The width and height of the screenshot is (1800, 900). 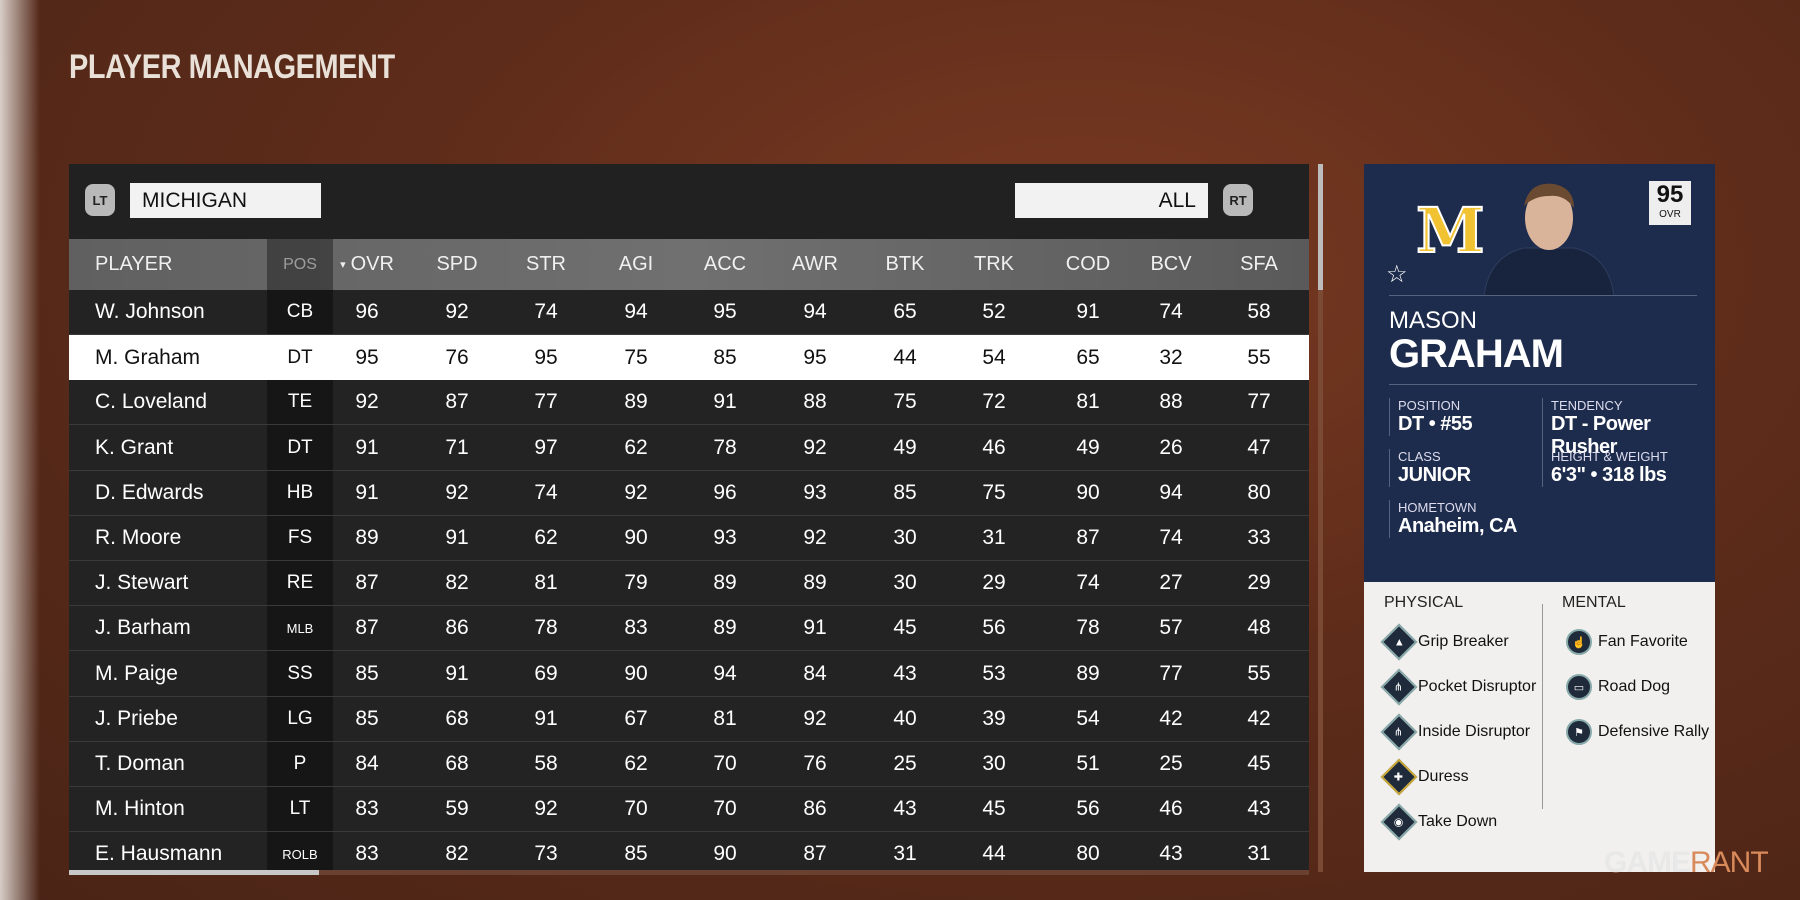 What do you see at coordinates (1259, 492) in the screenshot?
I see `stat-sfa: 80` at bounding box center [1259, 492].